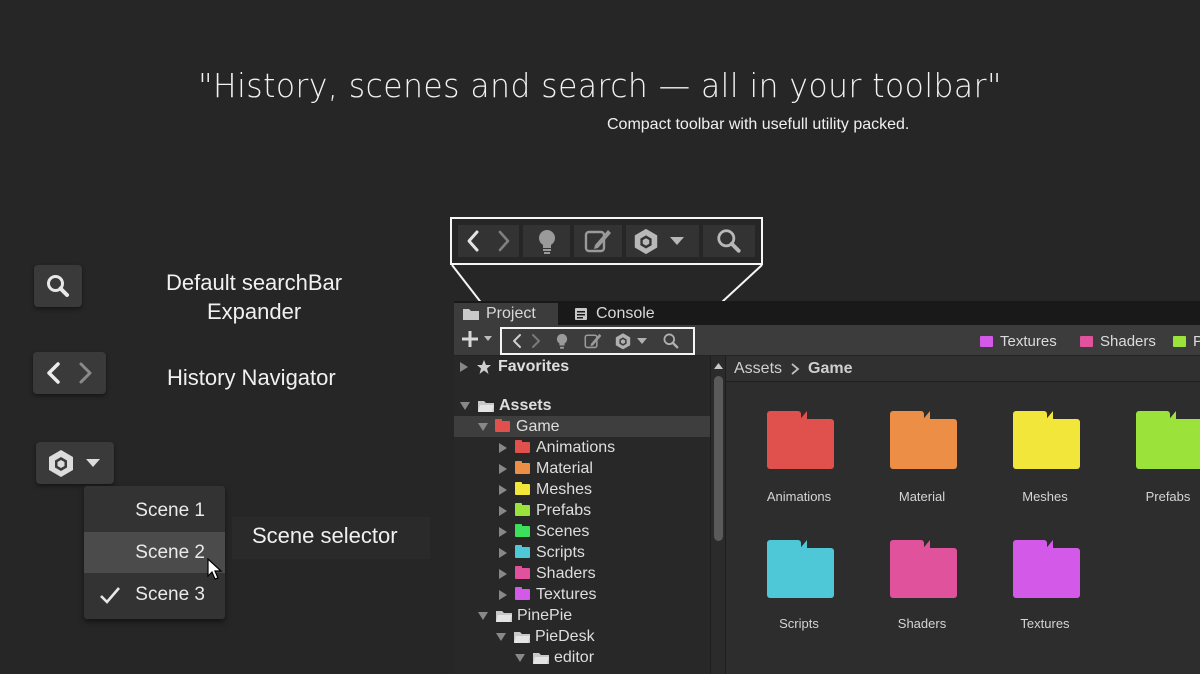 The image size is (1200, 674). Describe the element at coordinates (582, 636) in the screenshot. I see `tree-item-piedesk: PieDesk` at that location.